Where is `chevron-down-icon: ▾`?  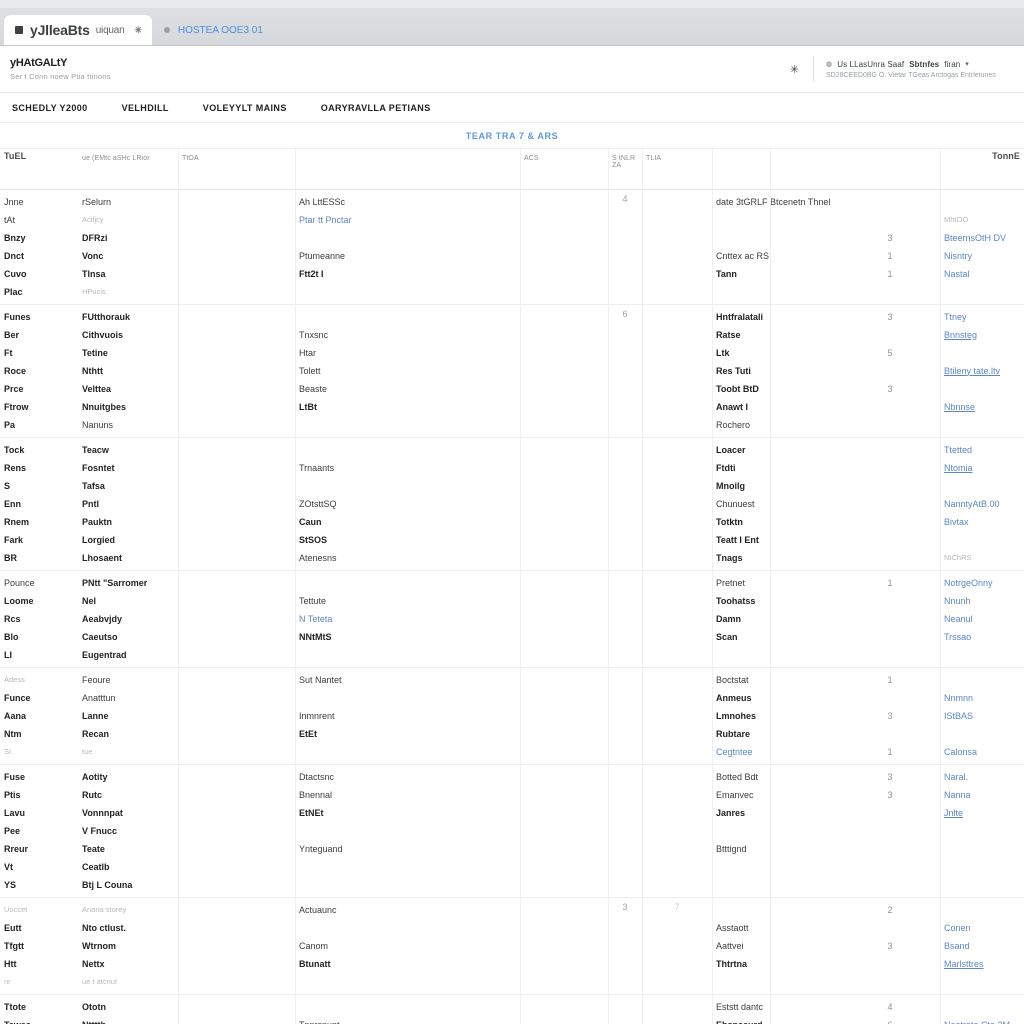 chevron-down-icon: ▾ is located at coordinates (967, 64).